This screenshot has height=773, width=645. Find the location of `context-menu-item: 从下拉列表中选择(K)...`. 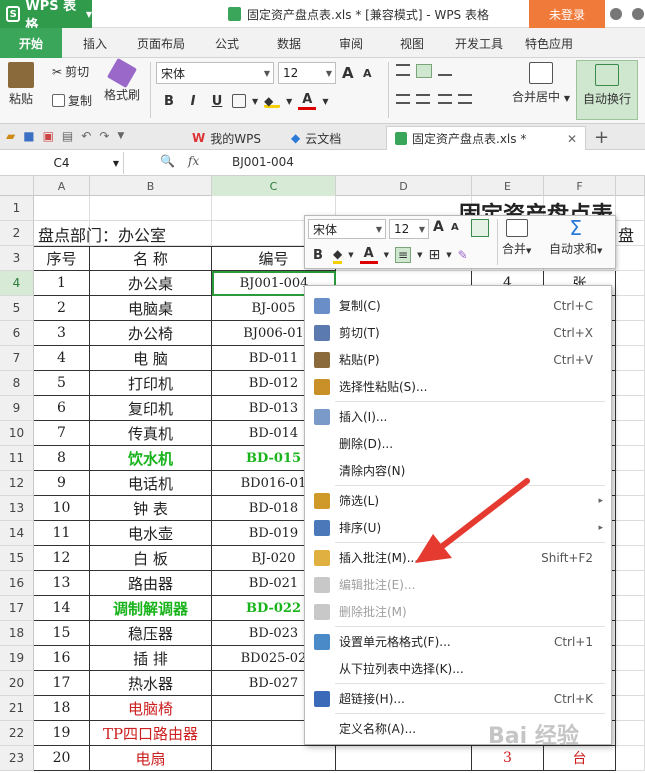

context-menu-item: 从下拉列表中选择(K)... is located at coordinates (458, 668).